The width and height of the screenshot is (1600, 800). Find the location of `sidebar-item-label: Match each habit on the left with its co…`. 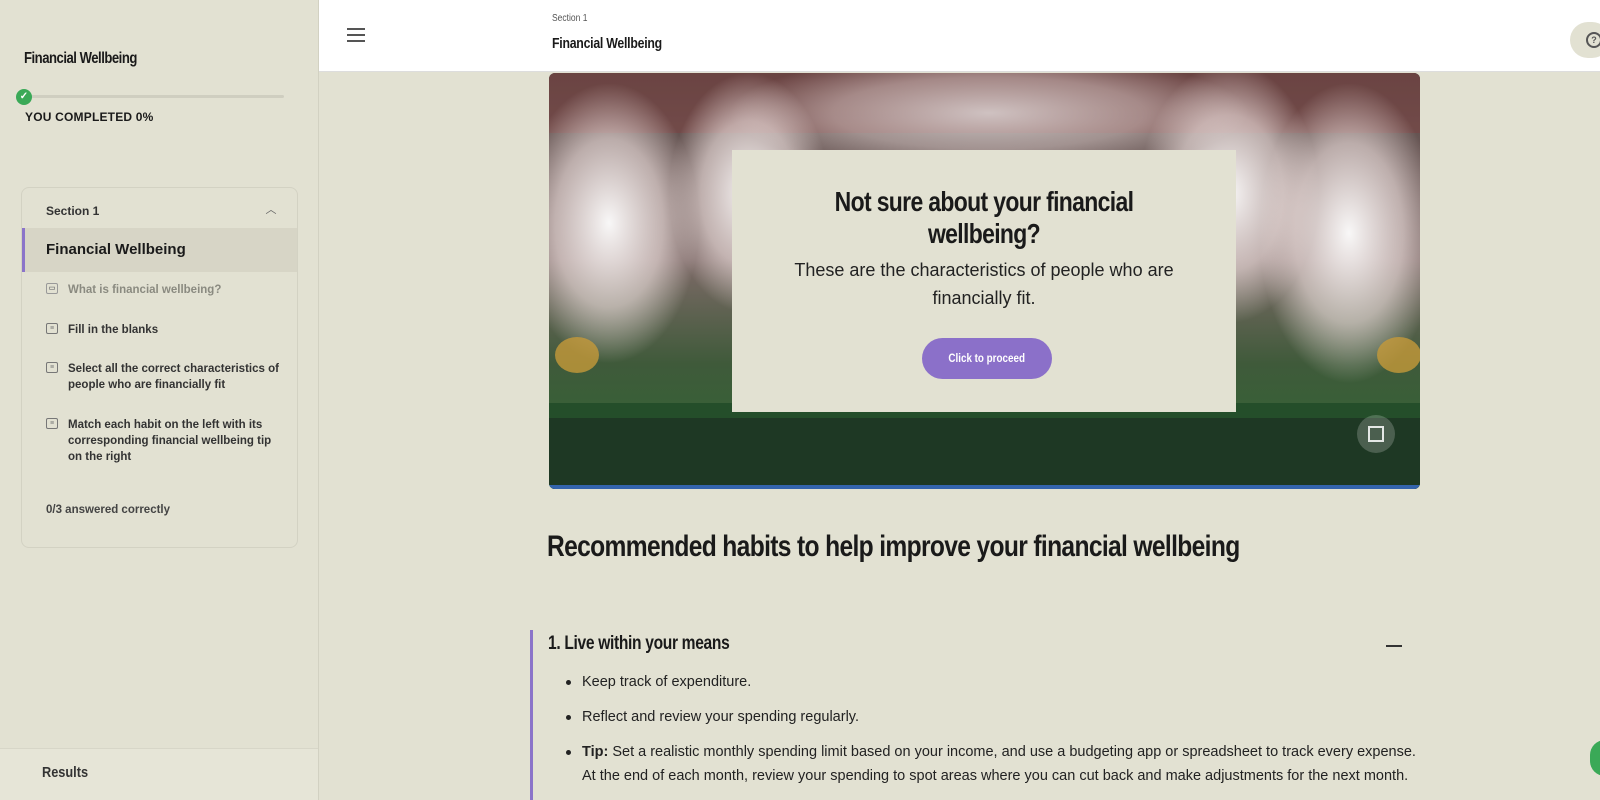

sidebar-item-label: Match each habit on the left with its co… is located at coordinates (170, 441).